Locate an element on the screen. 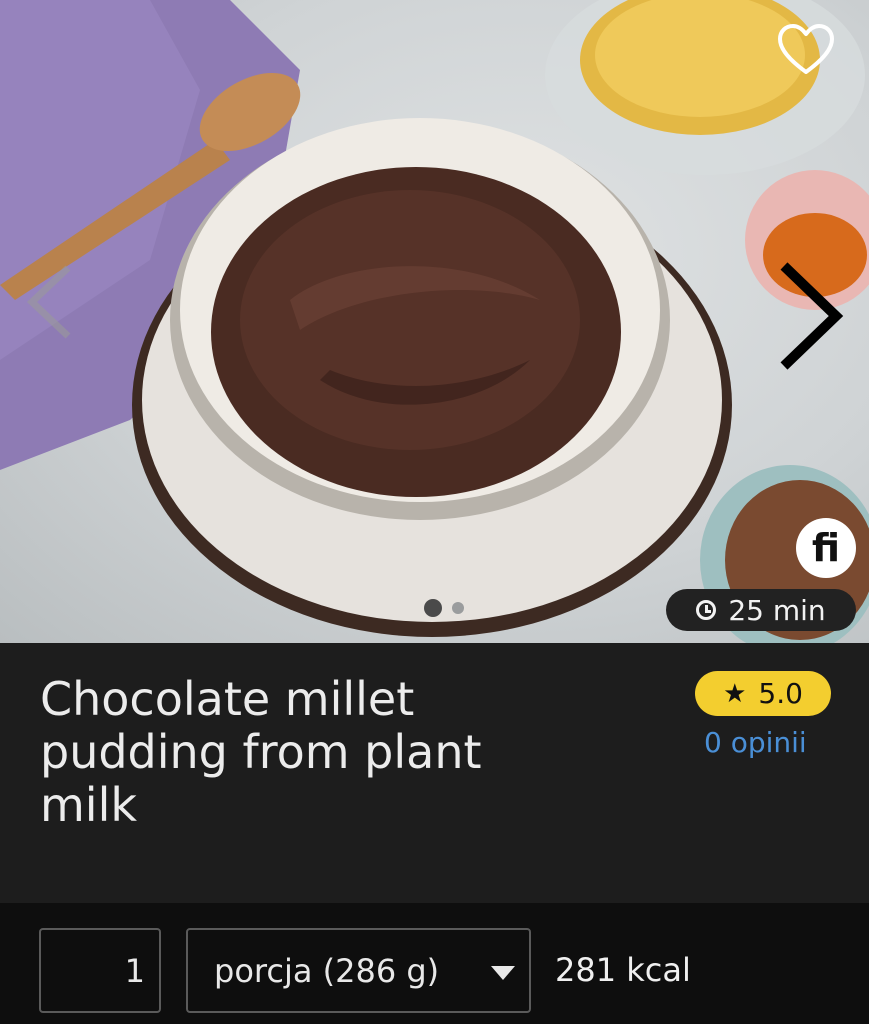  rating-value: 5.0 is located at coordinates (780, 693).